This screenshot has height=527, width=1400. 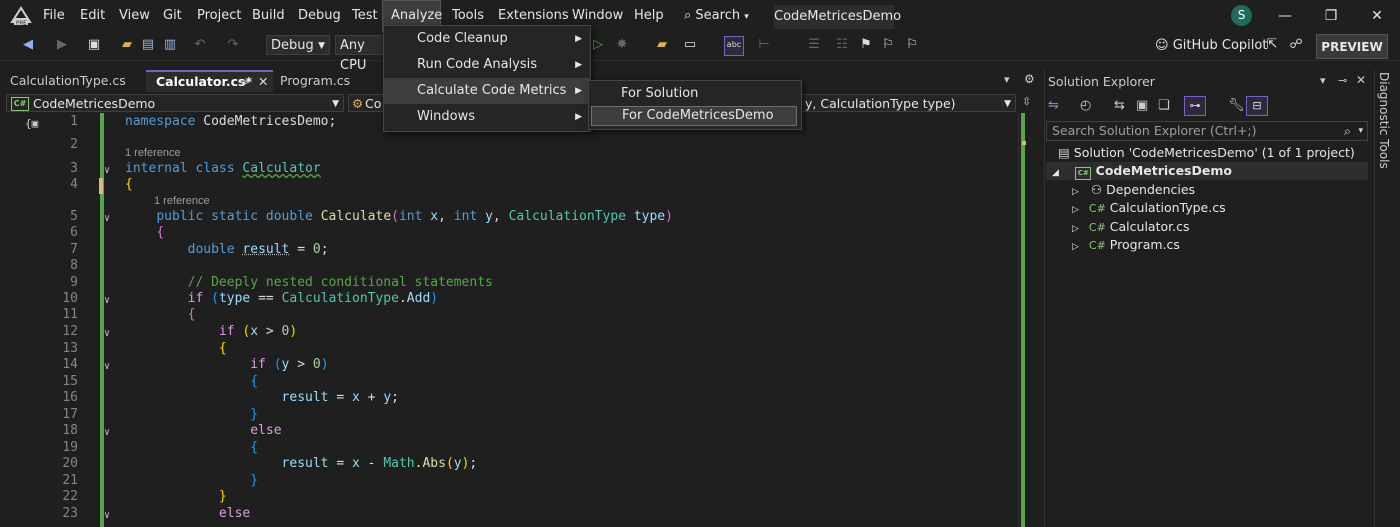 I want to click on code-line: // Deeply nested conditional statements, so click(x=340, y=282).